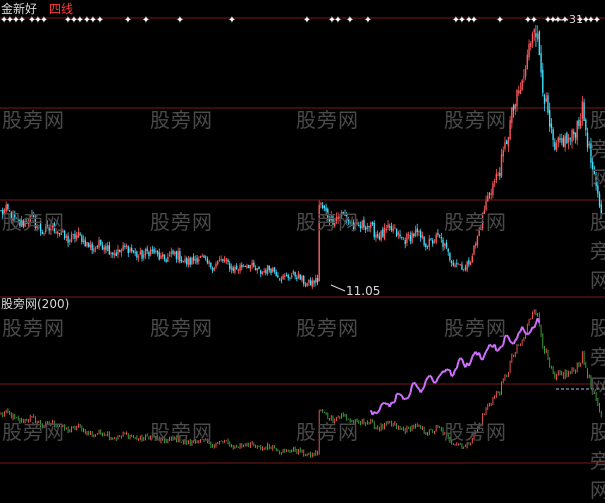 The image size is (605, 503). Describe the element at coordinates (61, 9) in the screenshot. I see `upper-title-indicator: 四线` at that location.